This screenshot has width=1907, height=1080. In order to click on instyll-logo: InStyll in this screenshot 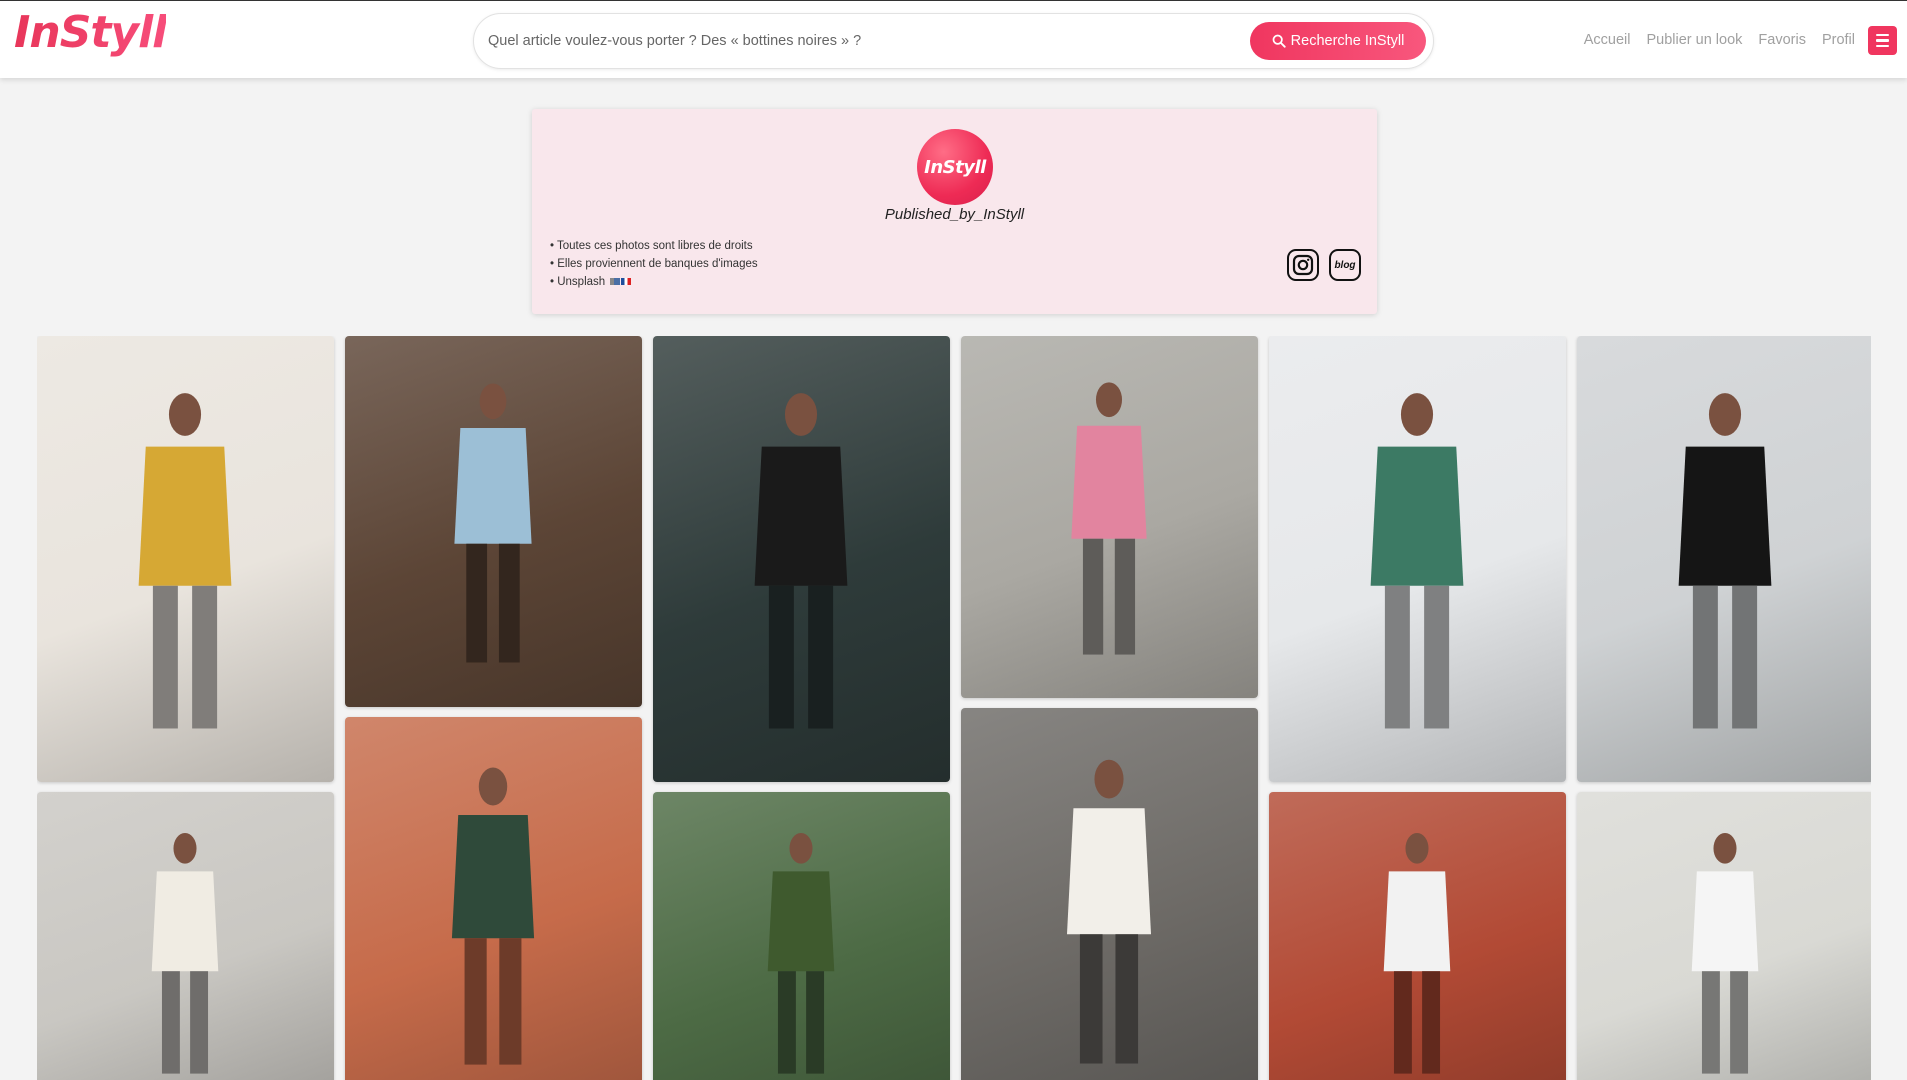, I will do `click(90, 32)`.